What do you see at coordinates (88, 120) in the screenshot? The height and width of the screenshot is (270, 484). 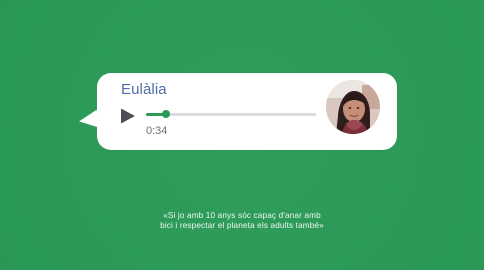 I see `bubble-tail` at bounding box center [88, 120].